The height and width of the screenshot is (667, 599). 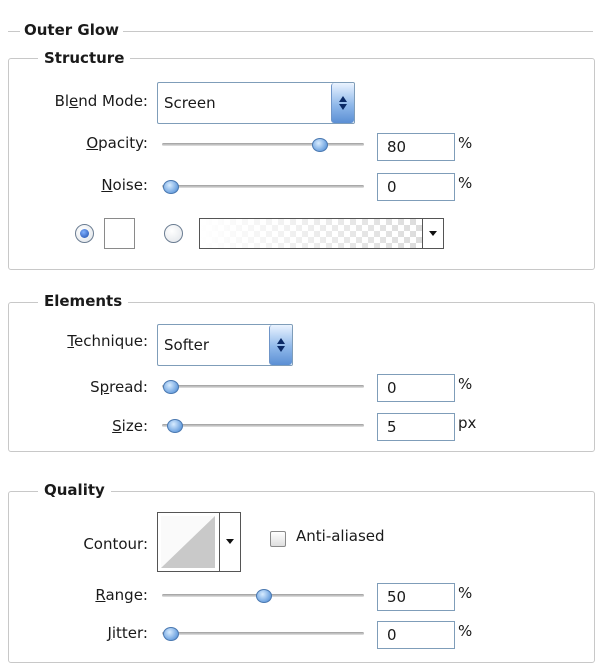 What do you see at coordinates (416, 147) in the screenshot?
I see `opacity-input: 80` at bounding box center [416, 147].